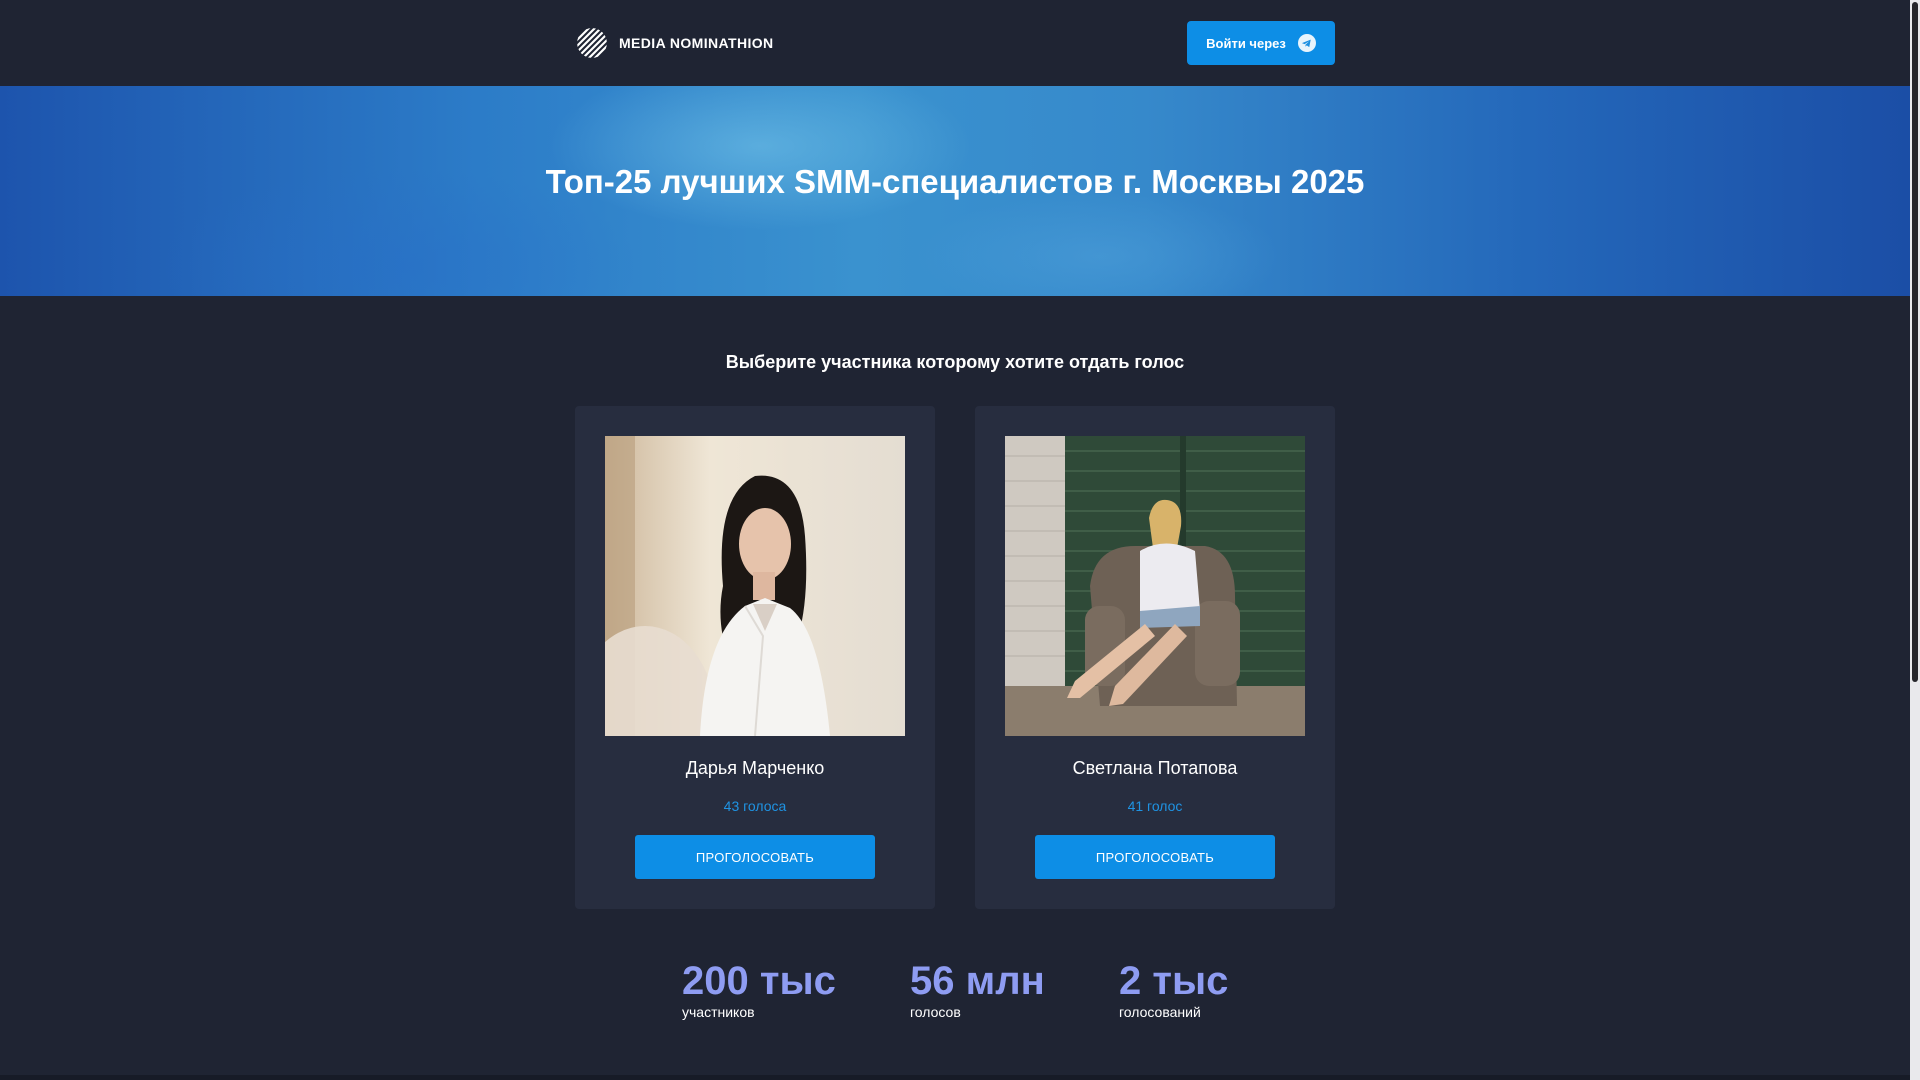  I want to click on candidate-votes: 43 голоса, so click(755, 806).